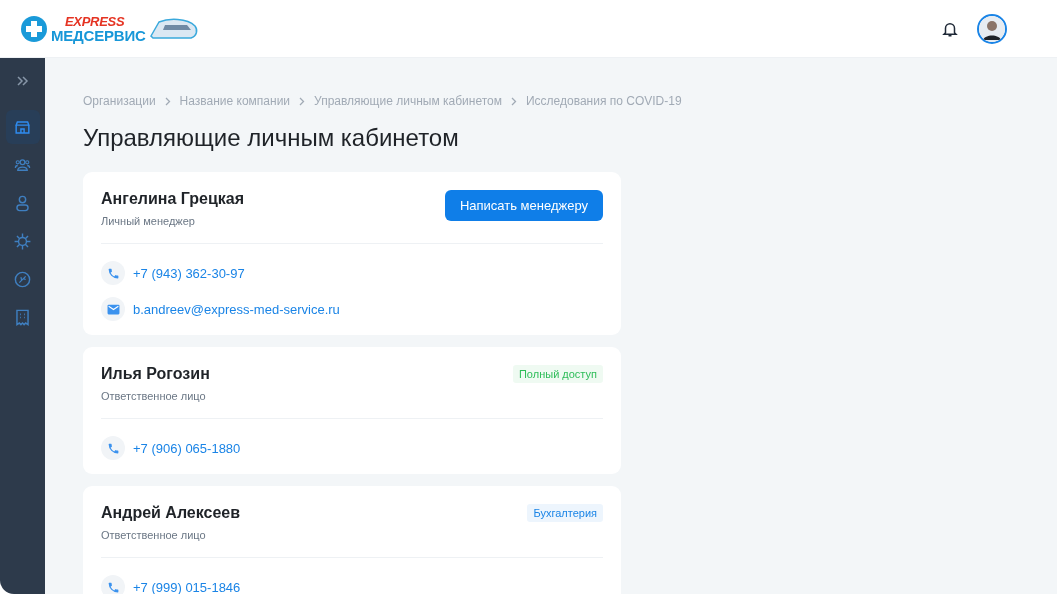 The image size is (1057, 594). Describe the element at coordinates (235, 101) in the screenshot. I see `breadcrumb-link: Название компании` at that location.